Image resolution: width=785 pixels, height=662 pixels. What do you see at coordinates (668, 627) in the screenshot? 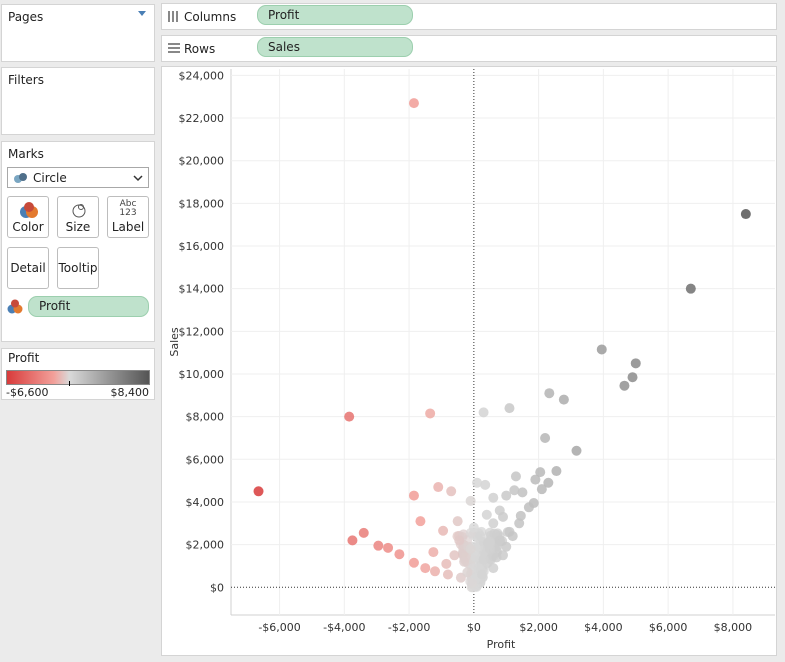
I see `x-tick-label: $6,000` at bounding box center [668, 627].